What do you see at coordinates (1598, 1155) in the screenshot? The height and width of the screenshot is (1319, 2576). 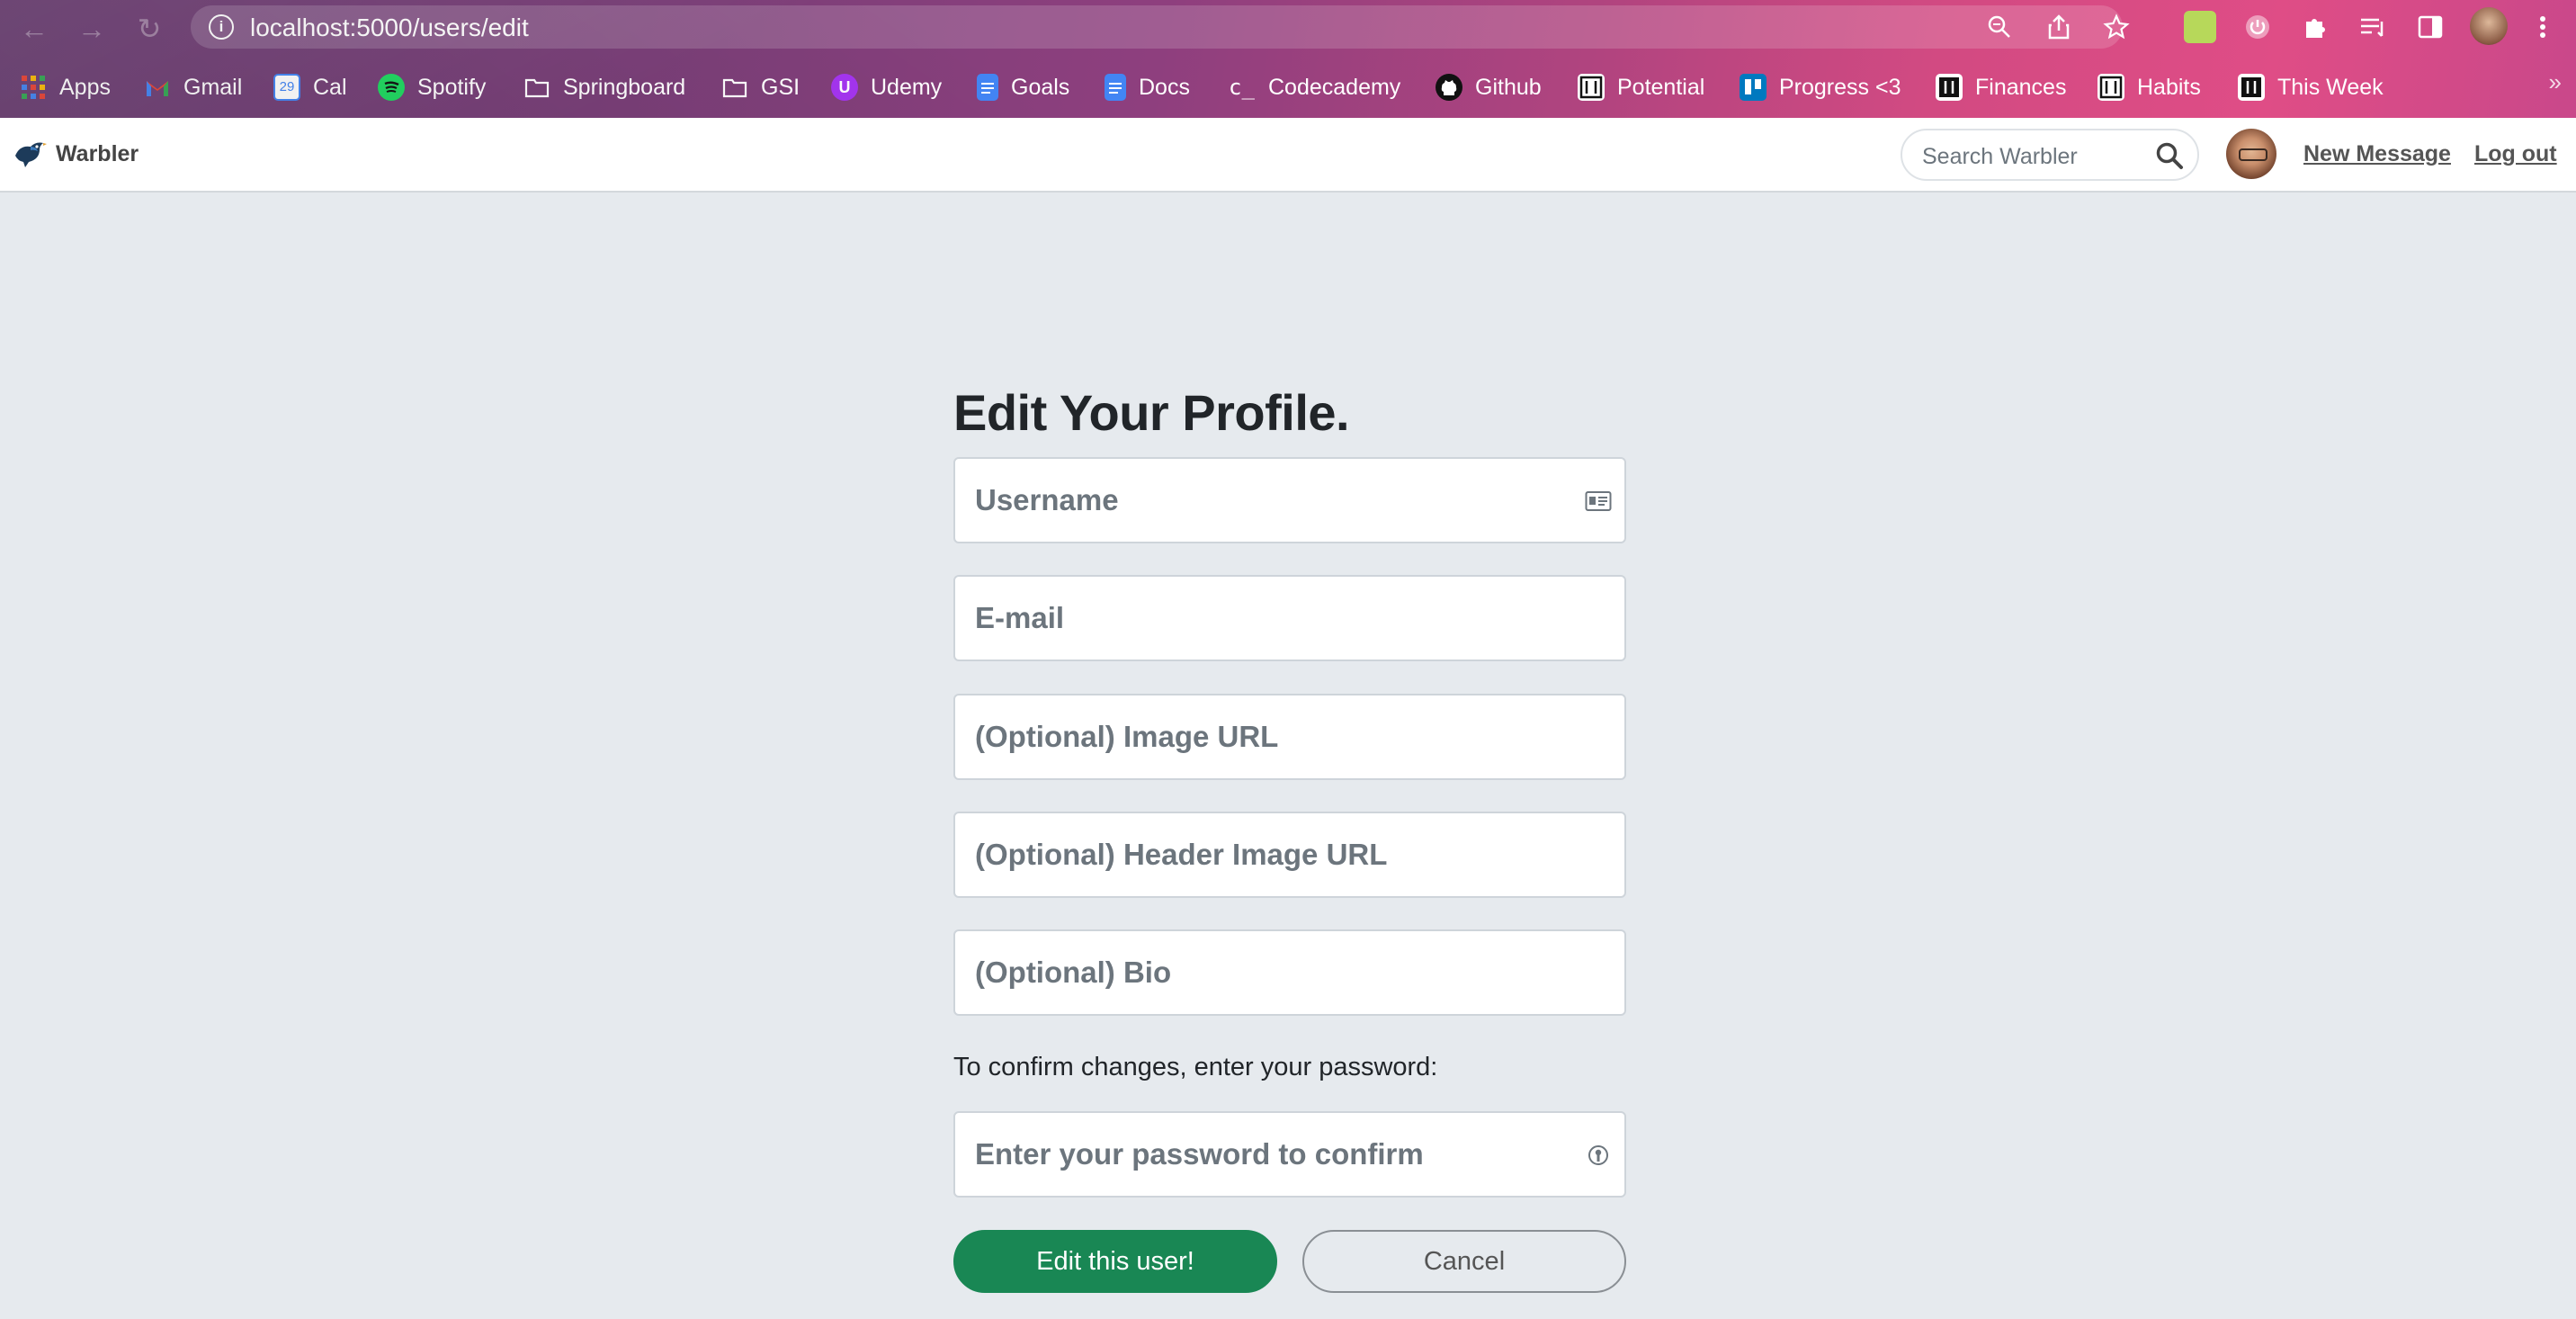 I see `password-key-icon` at bounding box center [1598, 1155].